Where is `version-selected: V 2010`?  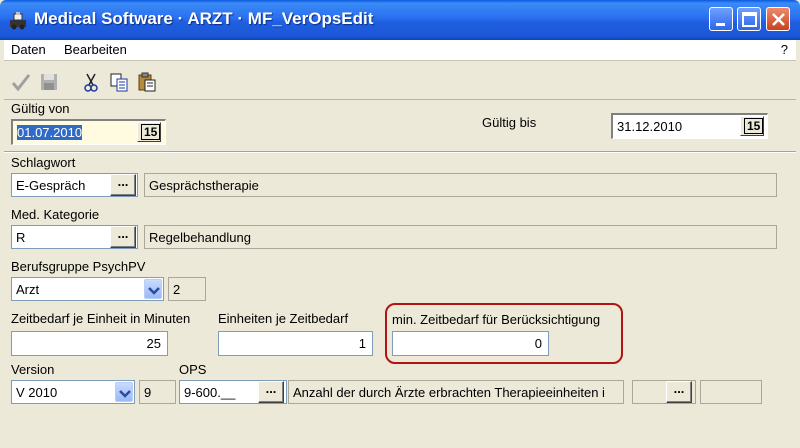
version-selected: V 2010 is located at coordinates (37, 392).